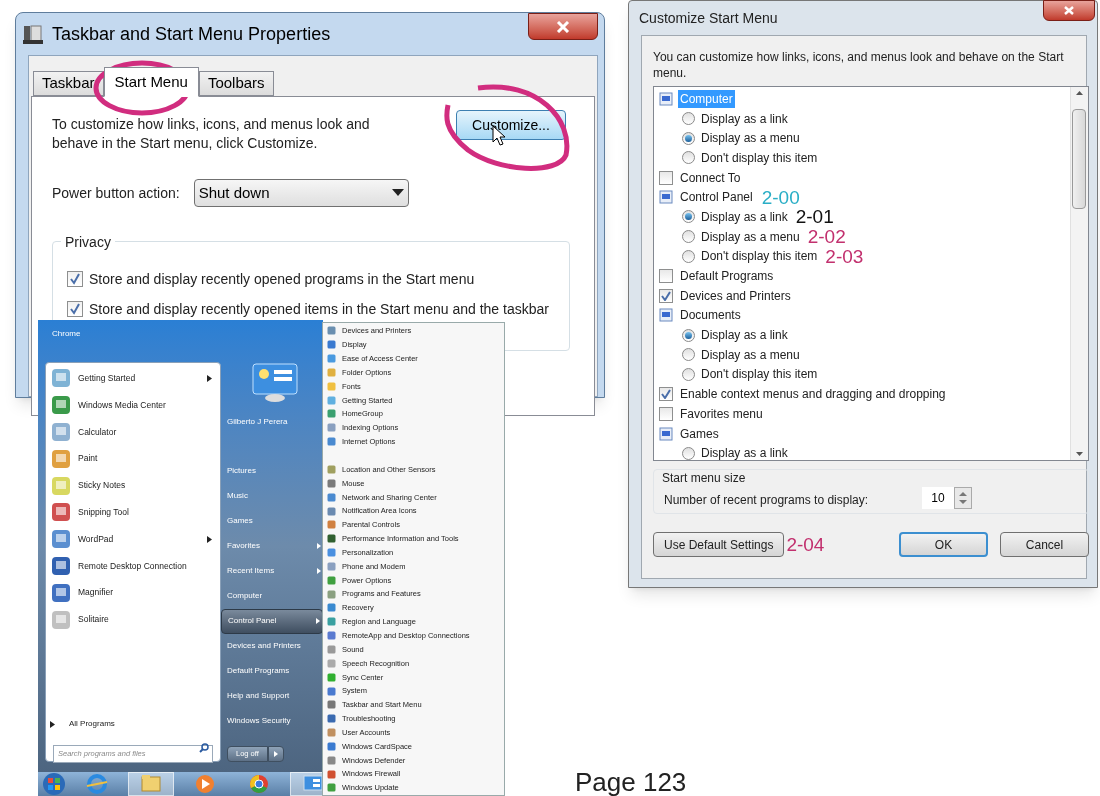  What do you see at coordinates (963, 498) in the screenshot?
I see `spinner-arrows-icon` at bounding box center [963, 498].